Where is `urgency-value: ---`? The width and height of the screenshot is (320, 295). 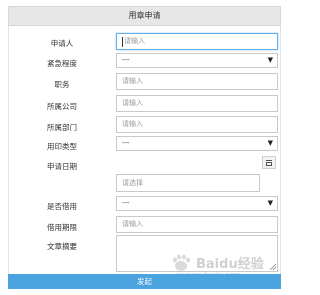
urgency-value: --- is located at coordinates (126, 60).